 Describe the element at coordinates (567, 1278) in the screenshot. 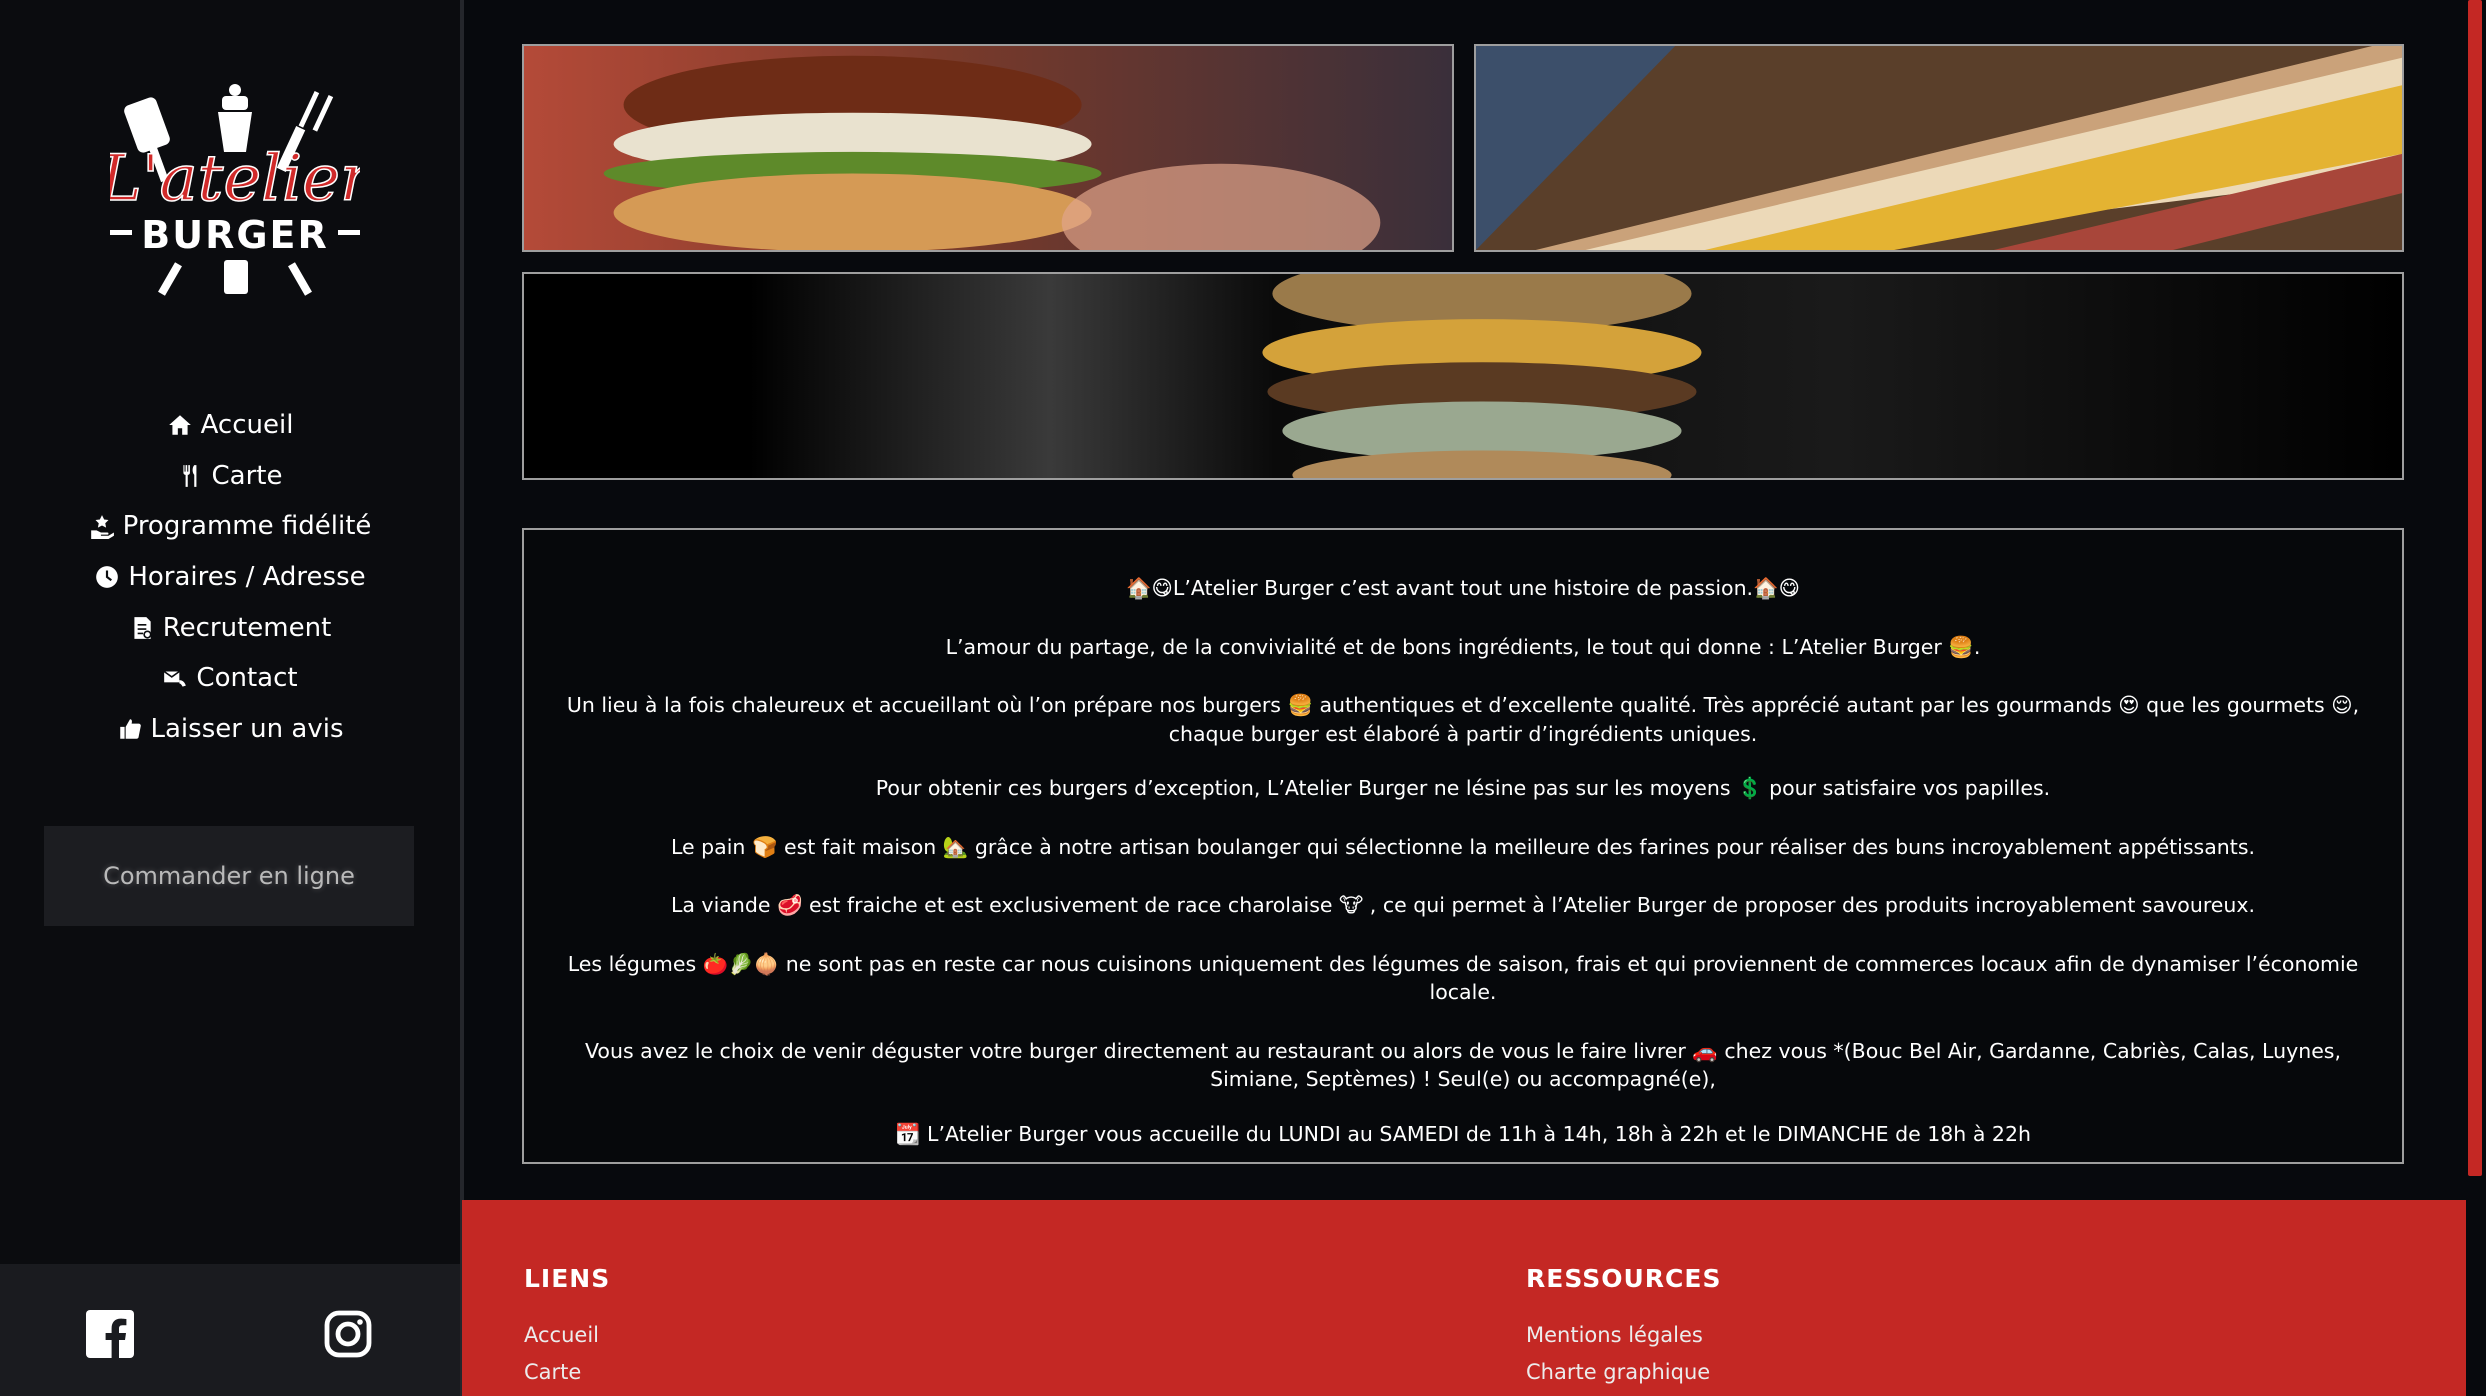

I see `footer-heading: LIENS` at that location.